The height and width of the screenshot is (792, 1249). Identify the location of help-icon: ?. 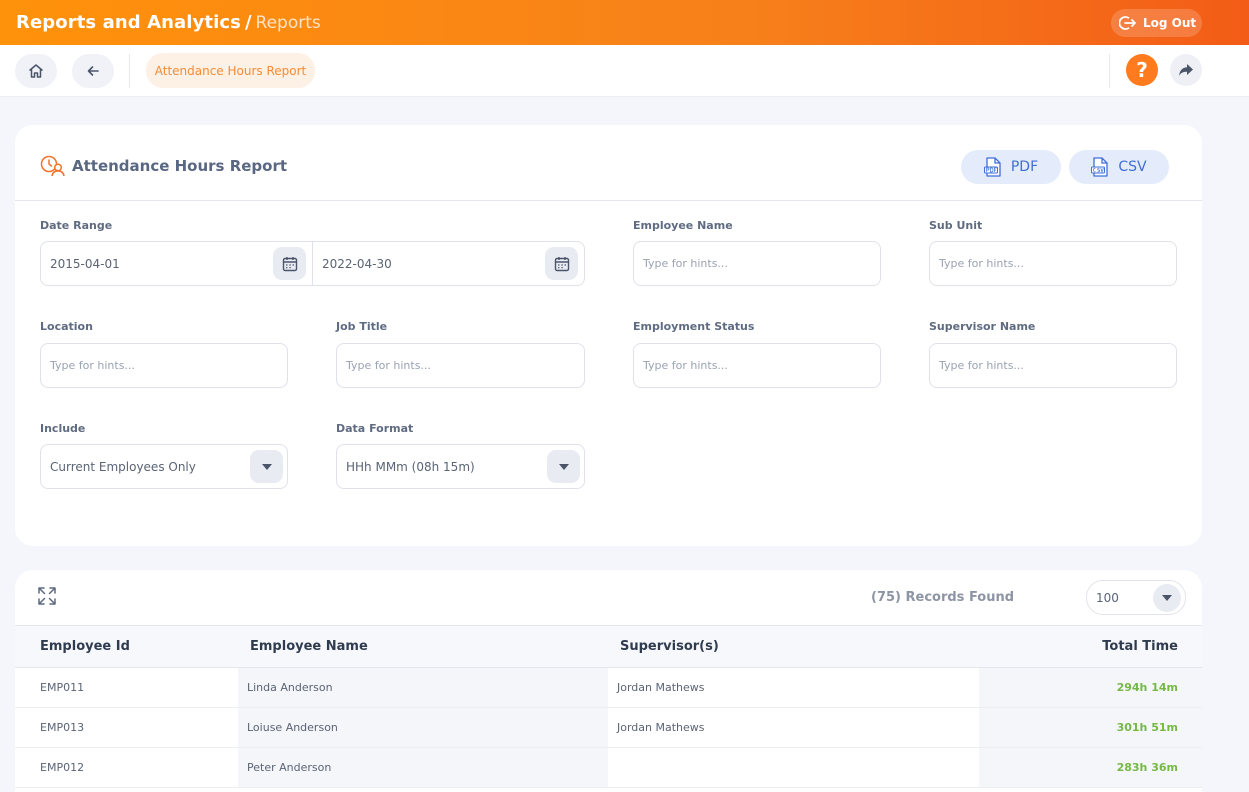
(1142, 70).